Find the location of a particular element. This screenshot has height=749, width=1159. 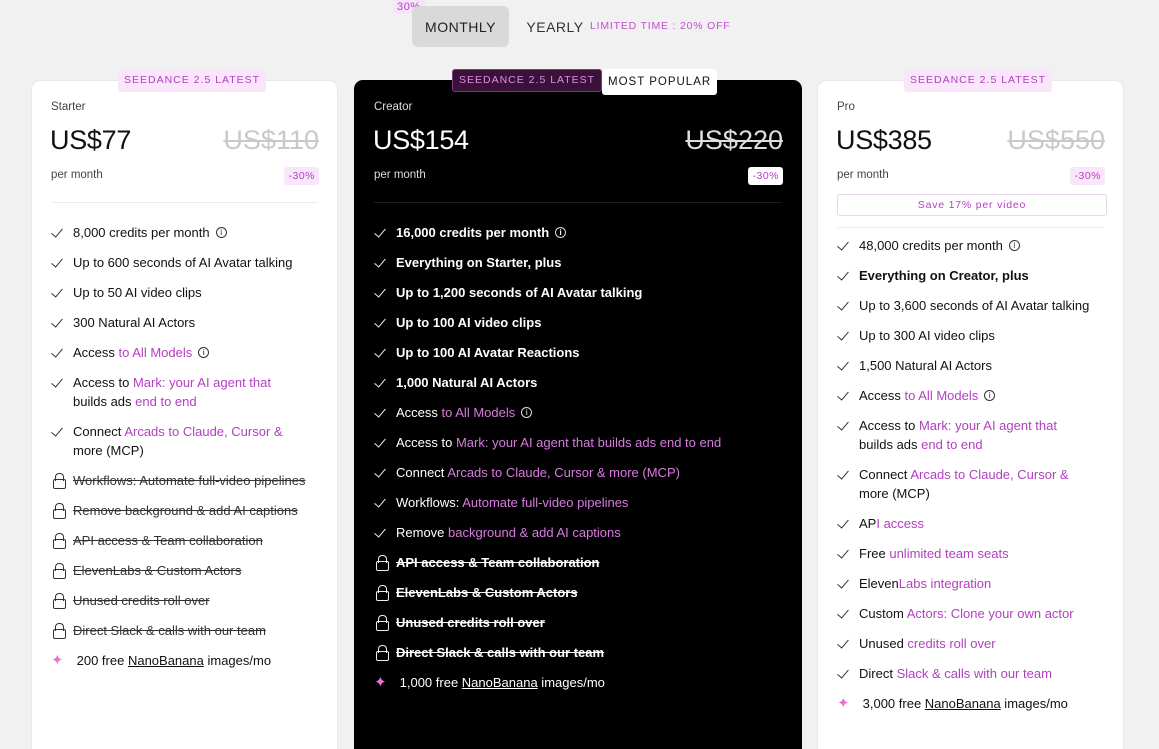

yearly-button: YEARLY is located at coordinates (555, 26).